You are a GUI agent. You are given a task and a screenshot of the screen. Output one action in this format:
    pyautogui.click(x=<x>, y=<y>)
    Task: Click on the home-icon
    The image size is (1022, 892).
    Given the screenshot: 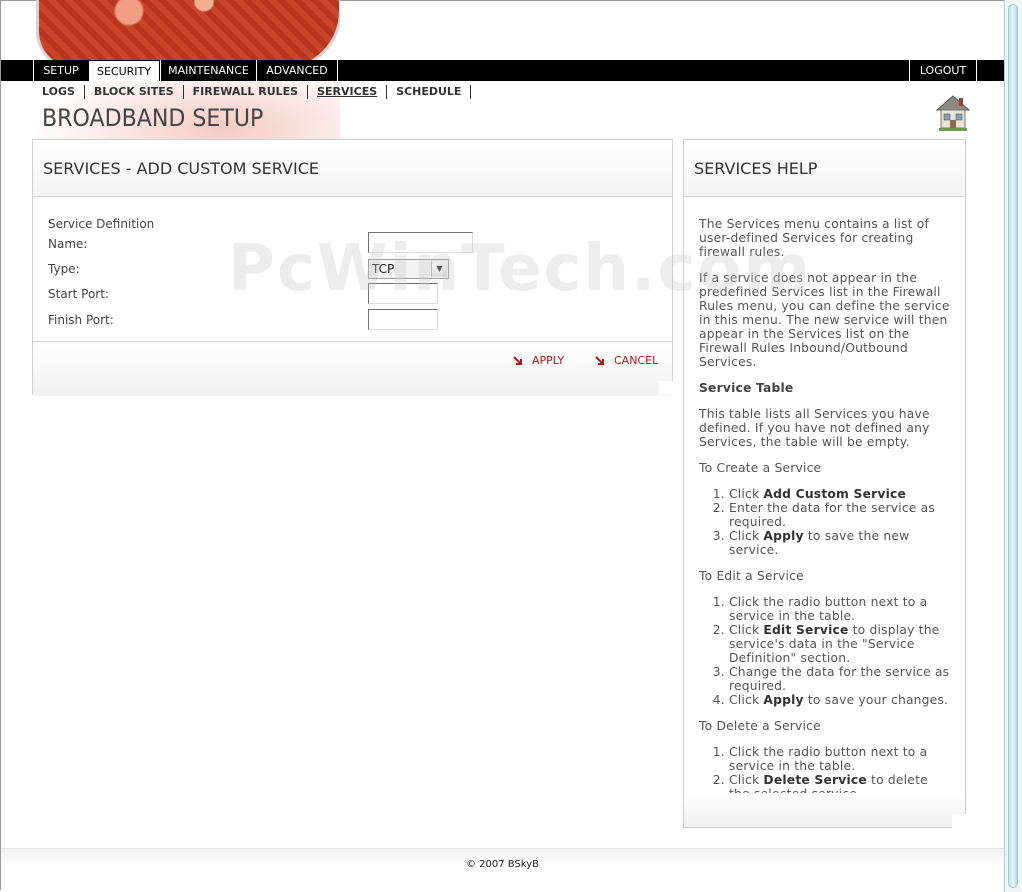 What is the action you would take?
    pyautogui.click(x=953, y=112)
    